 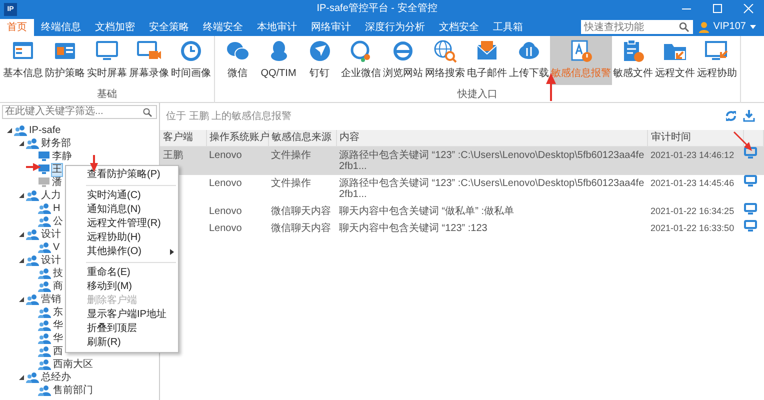 What do you see at coordinates (225, 211) in the screenshot?
I see `table-cell: Lenovo` at bounding box center [225, 211].